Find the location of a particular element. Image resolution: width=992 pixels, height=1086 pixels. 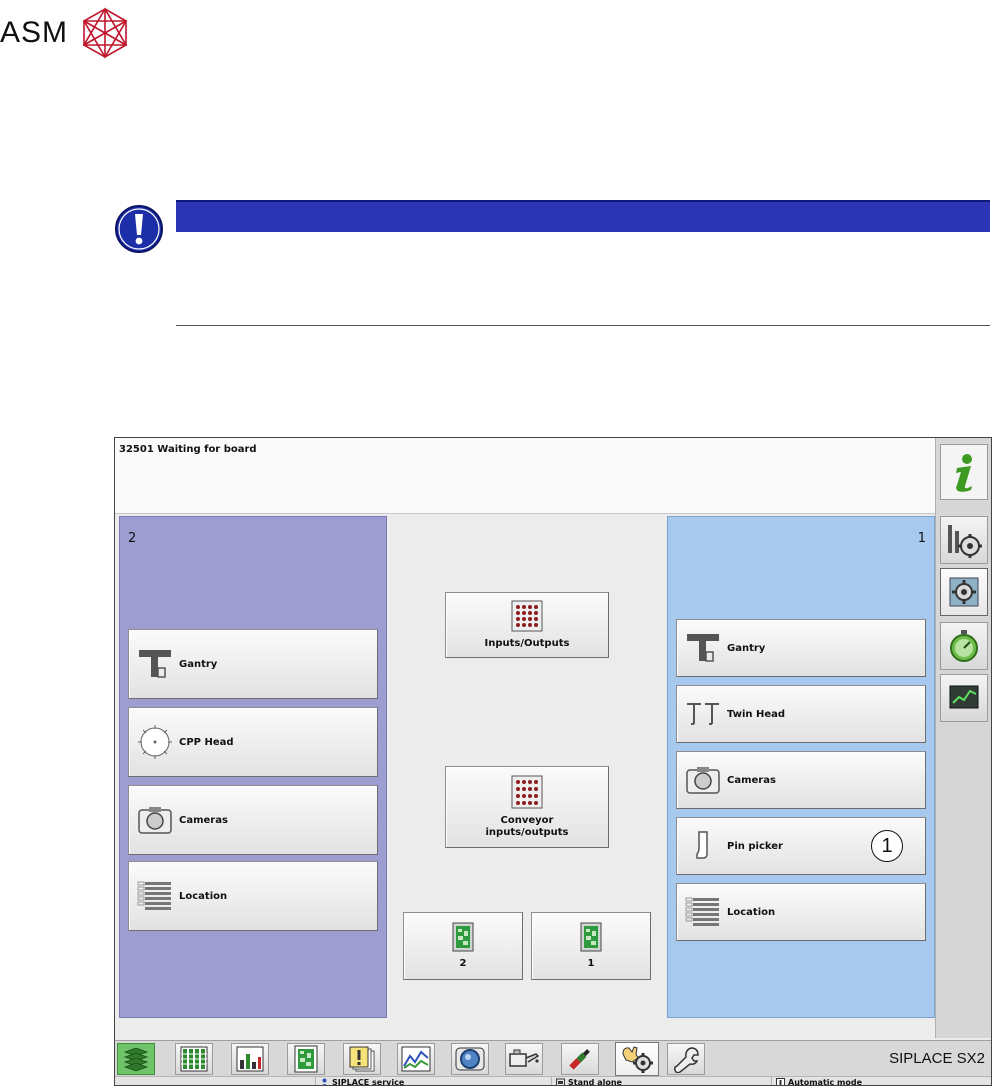

setup-gear-icon is located at coordinates (965, 541).